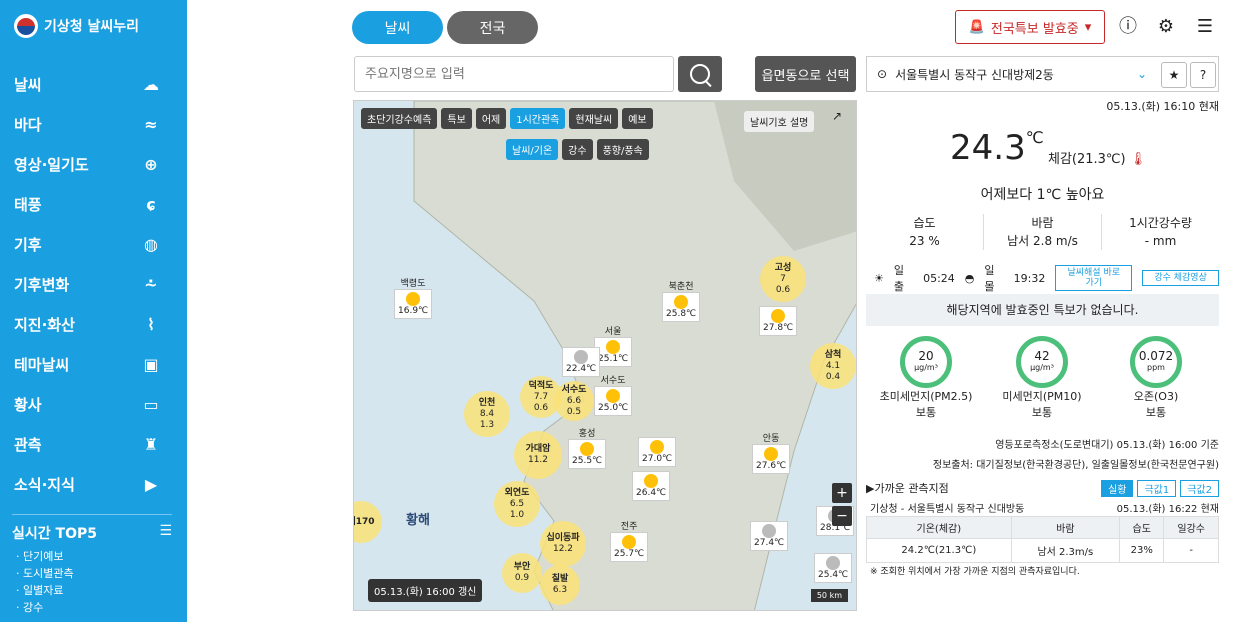  Describe the element at coordinates (93, 324) in the screenshot. I see `nav-earthquake: 지진·화산 ⌇` at that location.